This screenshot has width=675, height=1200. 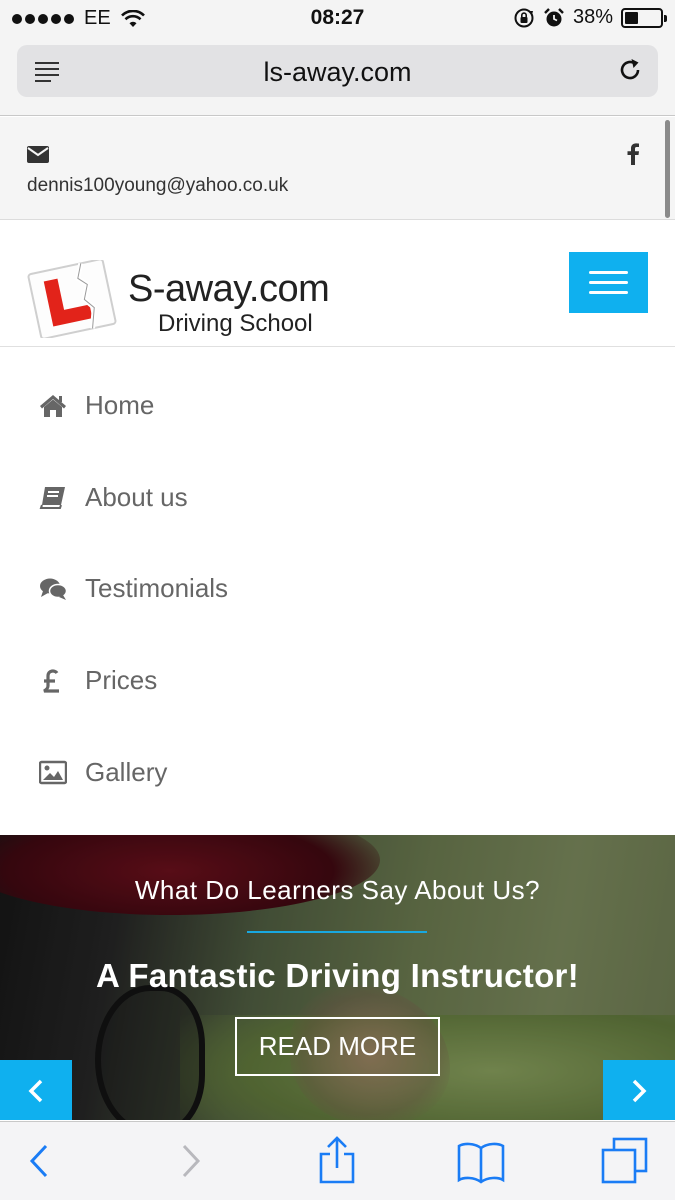 I want to click on forward-icon, so click(x=190, y=1161).